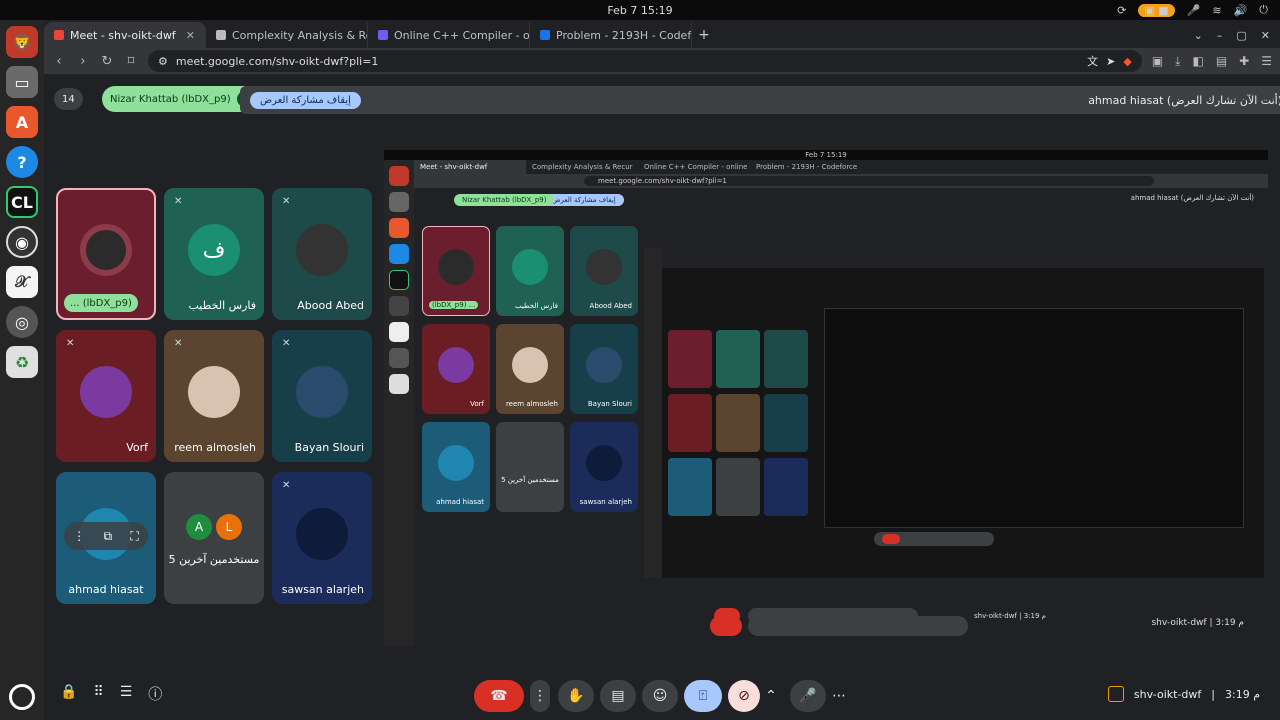 The width and height of the screenshot is (1280, 720). I want to click on xournal-icon: 𝒳, so click(22, 282).